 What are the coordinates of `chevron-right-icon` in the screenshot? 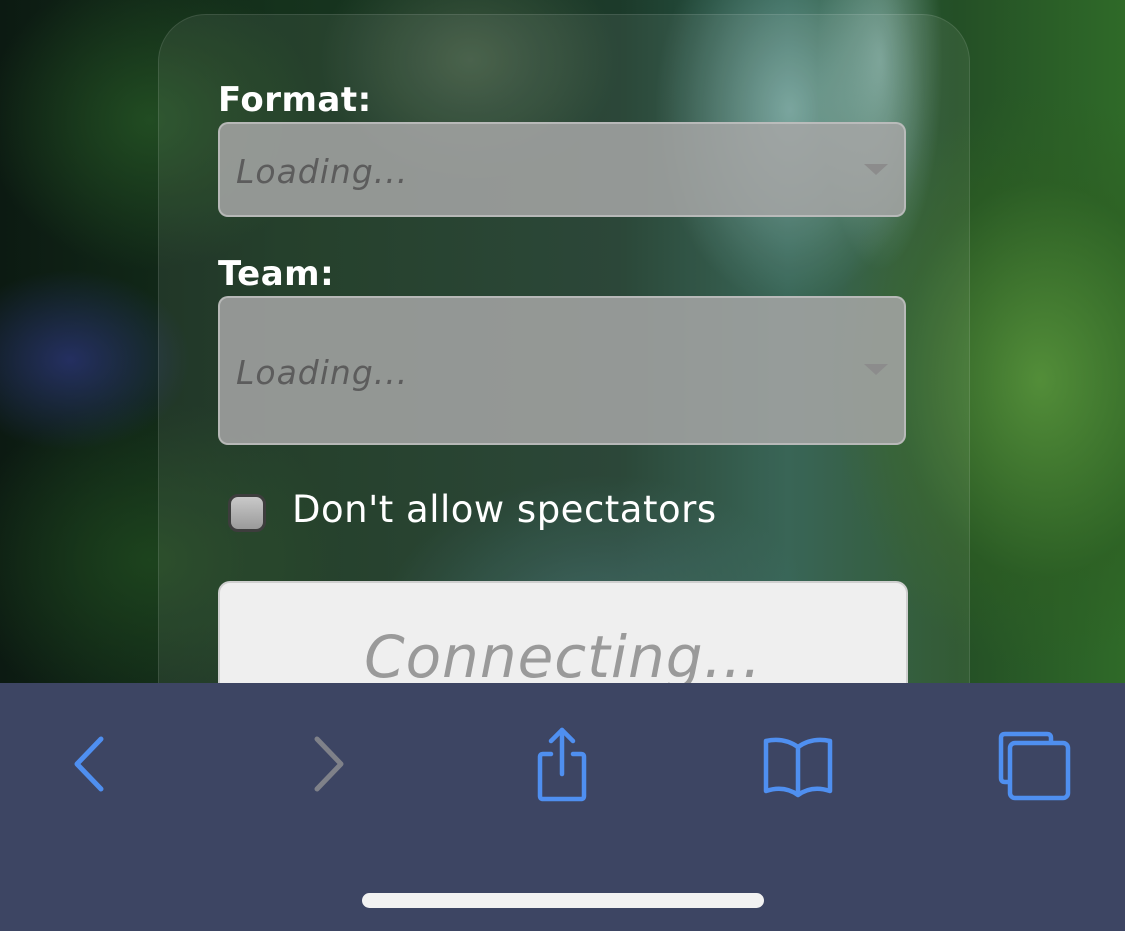 It's located at (329, 764).